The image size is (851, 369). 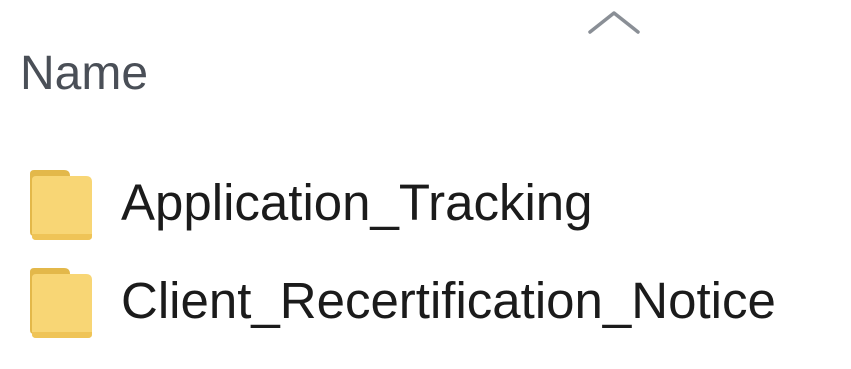 I want to click on file-name: Application_Tracking, so click(x=357, y=203).